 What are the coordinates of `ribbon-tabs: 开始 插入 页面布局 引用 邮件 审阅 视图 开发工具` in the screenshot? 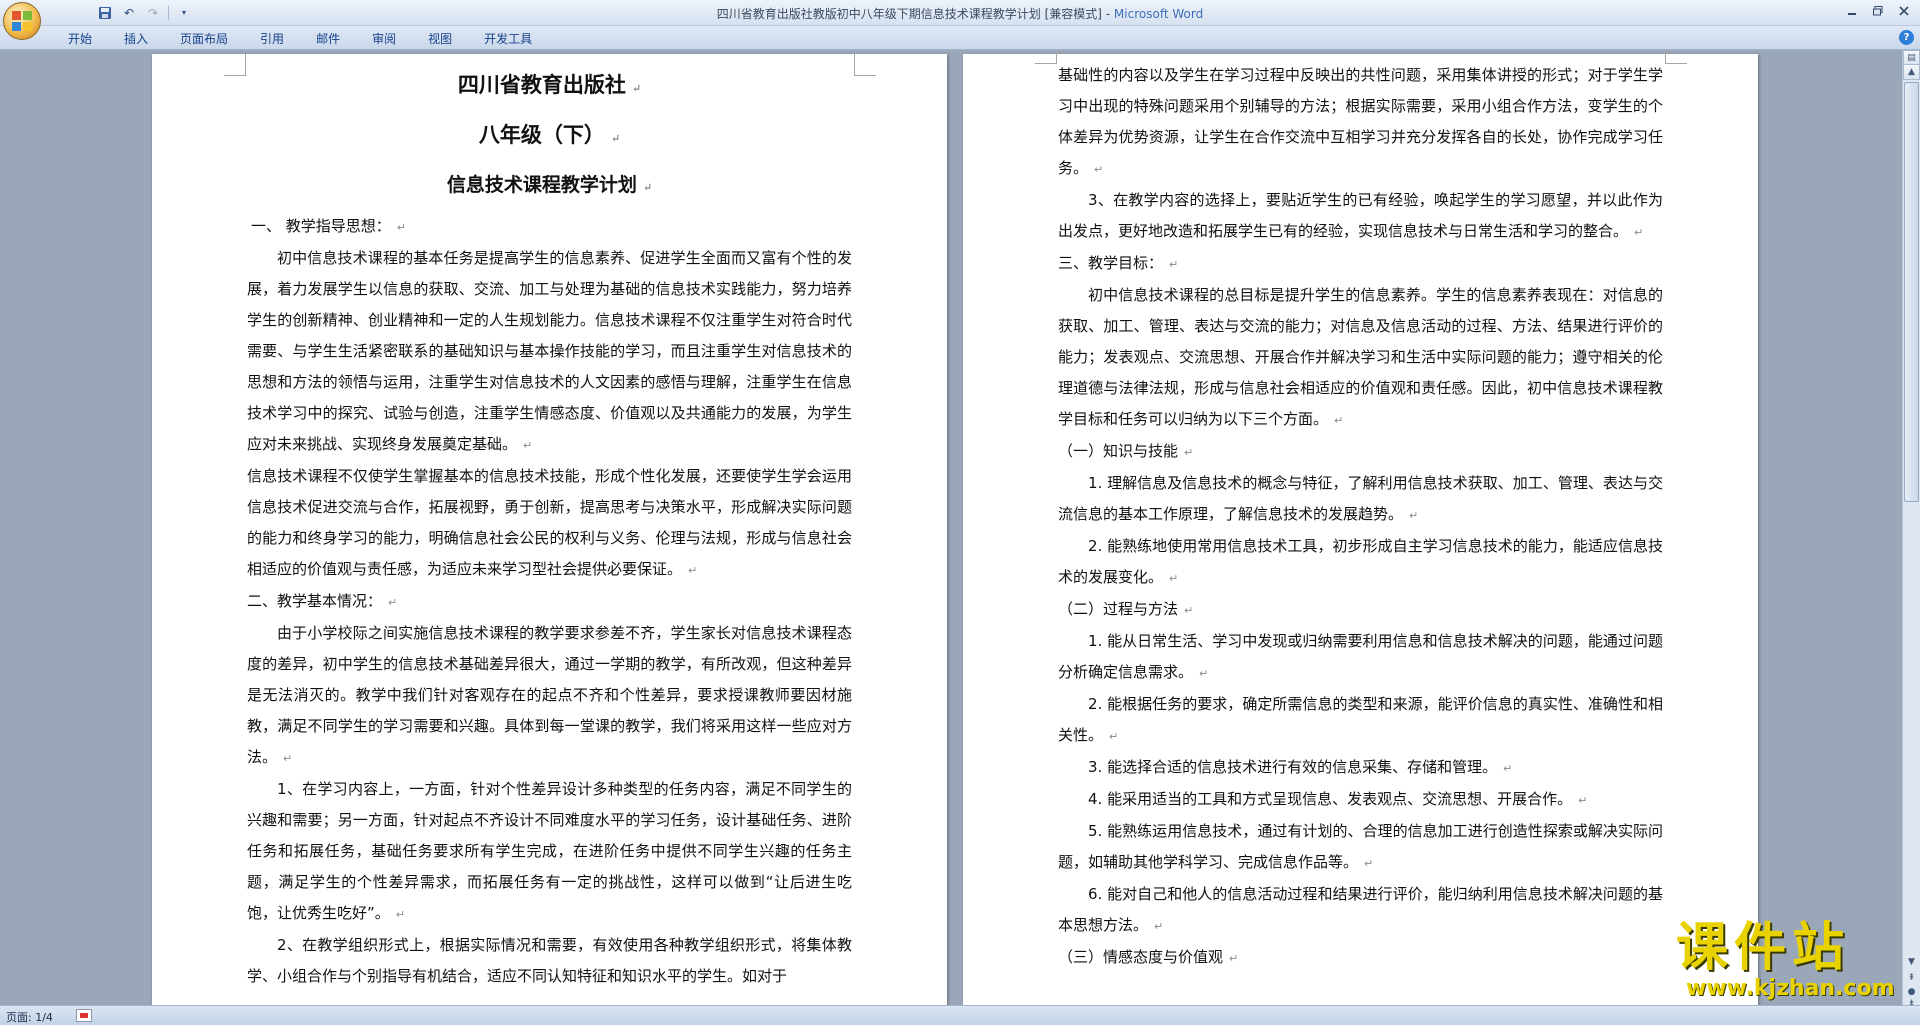 It's located at (300, 39).